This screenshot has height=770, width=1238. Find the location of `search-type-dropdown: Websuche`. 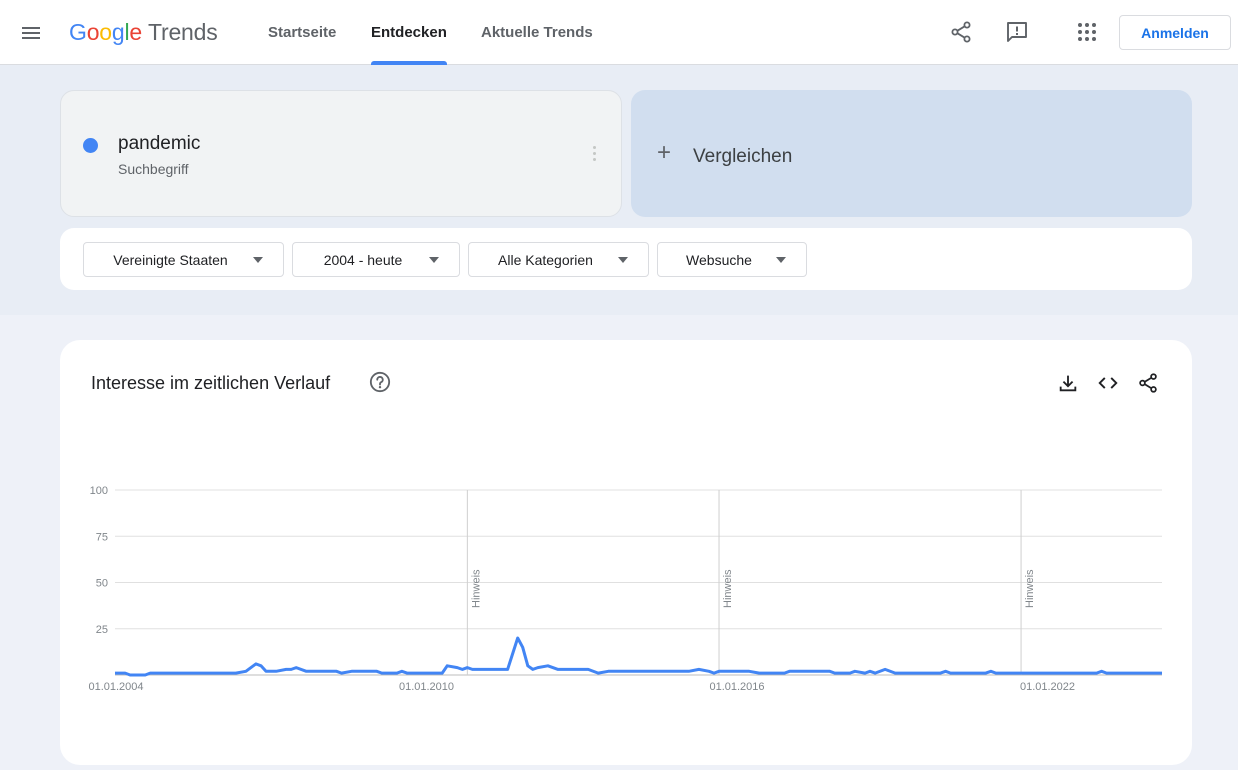

search-type-dropdown: Websuche is located at coordinates (732, 259).